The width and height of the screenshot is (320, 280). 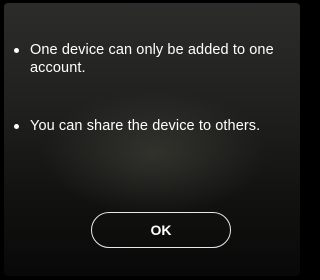 What do you see at coordinates (145, 126) in the screenshot?
I see `bullet-text: You can share the device to others.` at bounding box center [145, 126].